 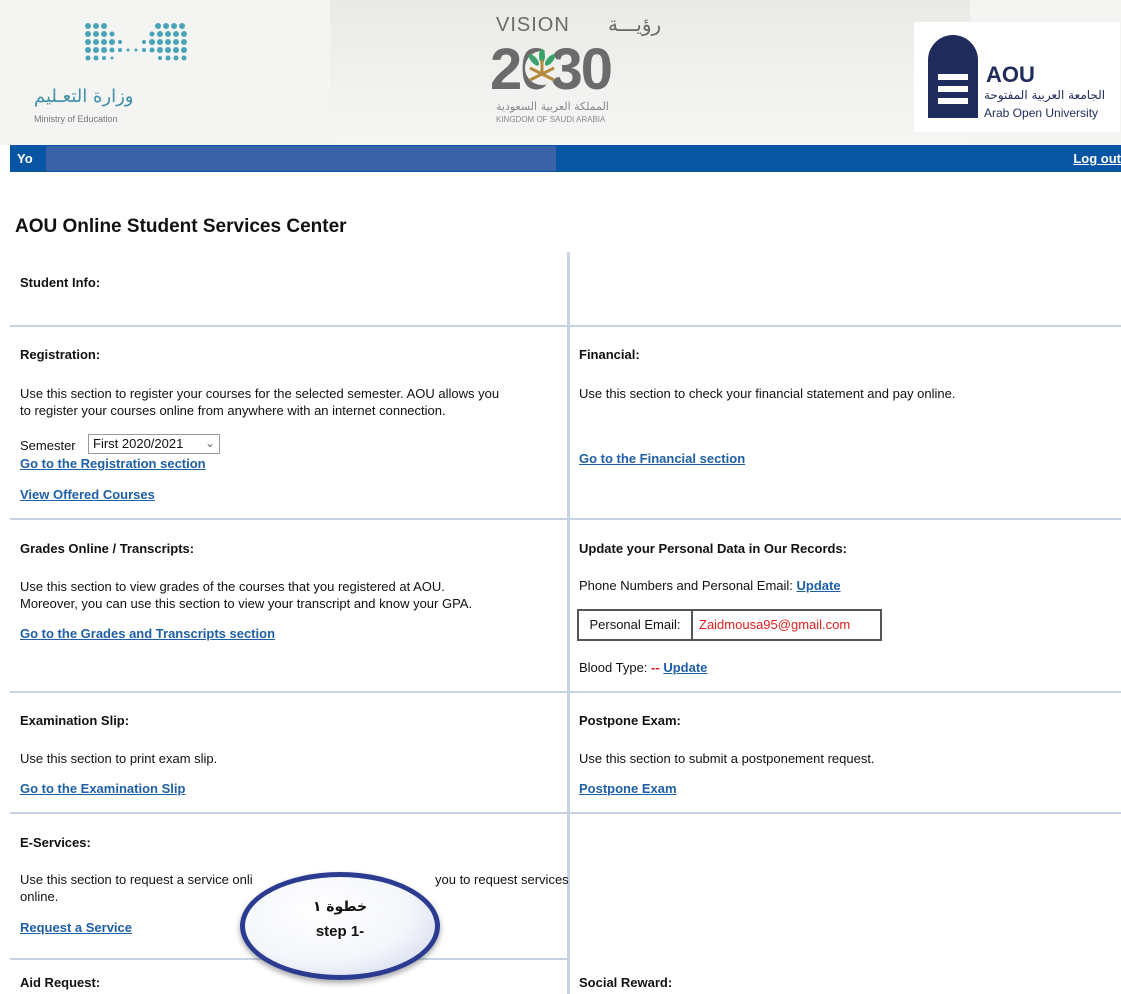 I want to click on personal-email-box: Personal Email: Zaidmousa95@gmail.com, so click(x=729, y=625).